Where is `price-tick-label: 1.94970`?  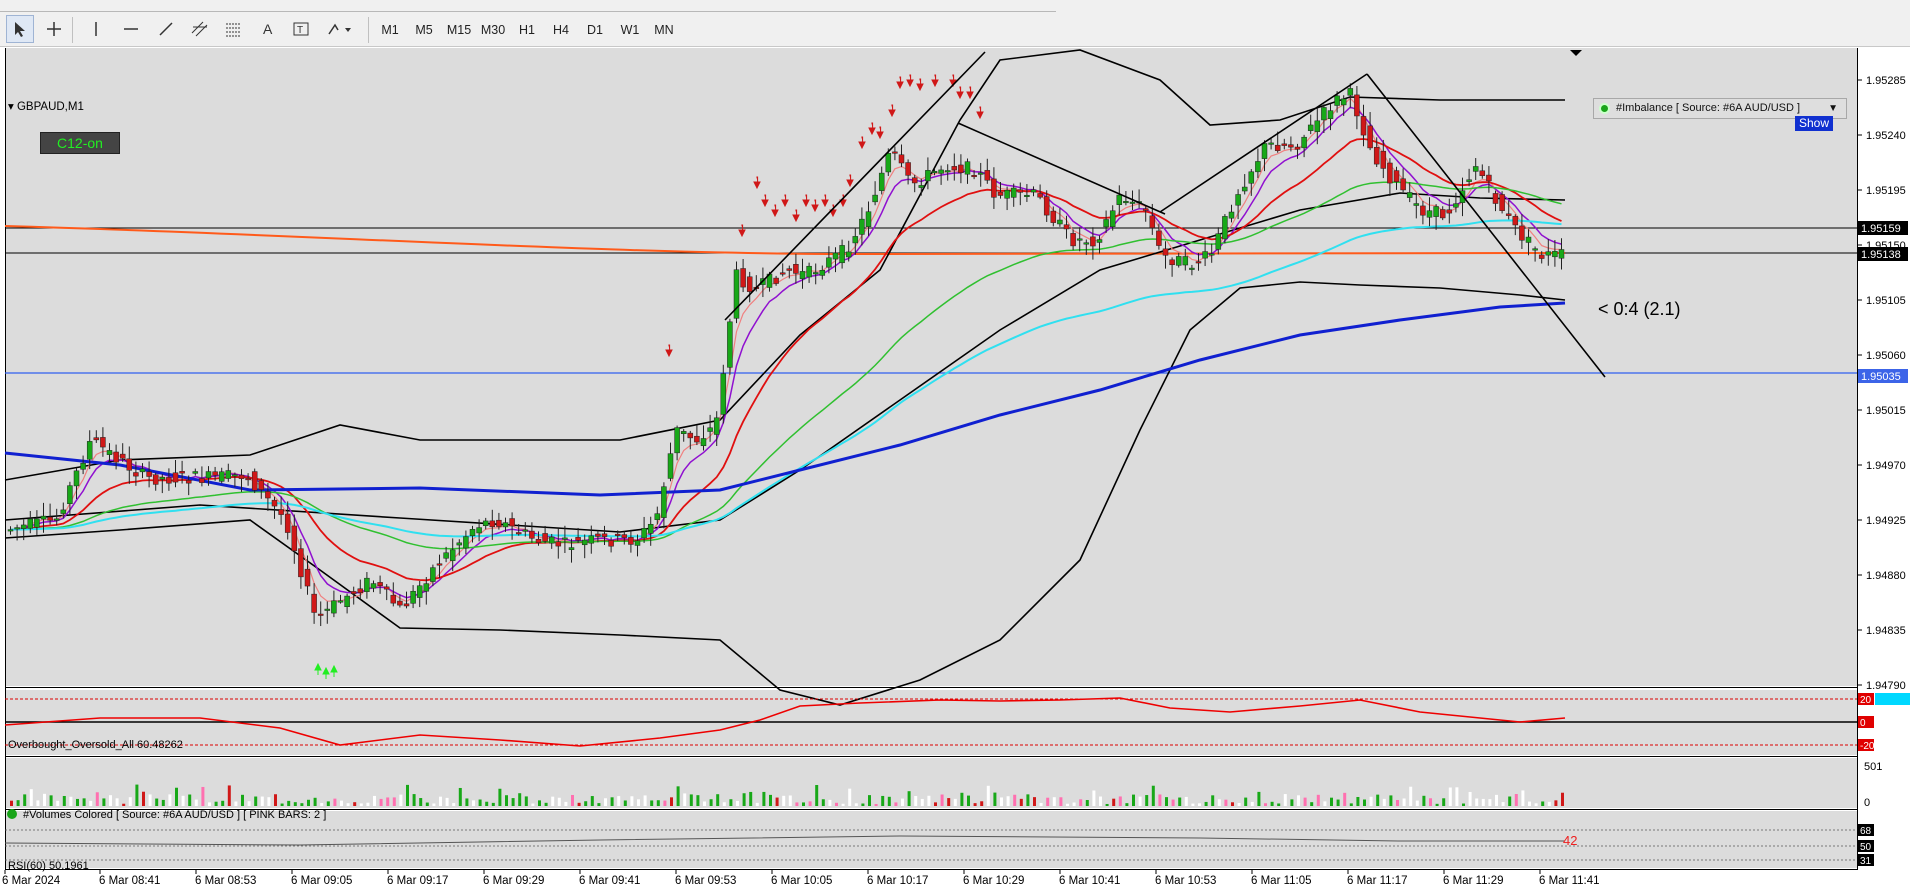
price-tick-label: 1.94970 is located at coordinates (1886, 466).